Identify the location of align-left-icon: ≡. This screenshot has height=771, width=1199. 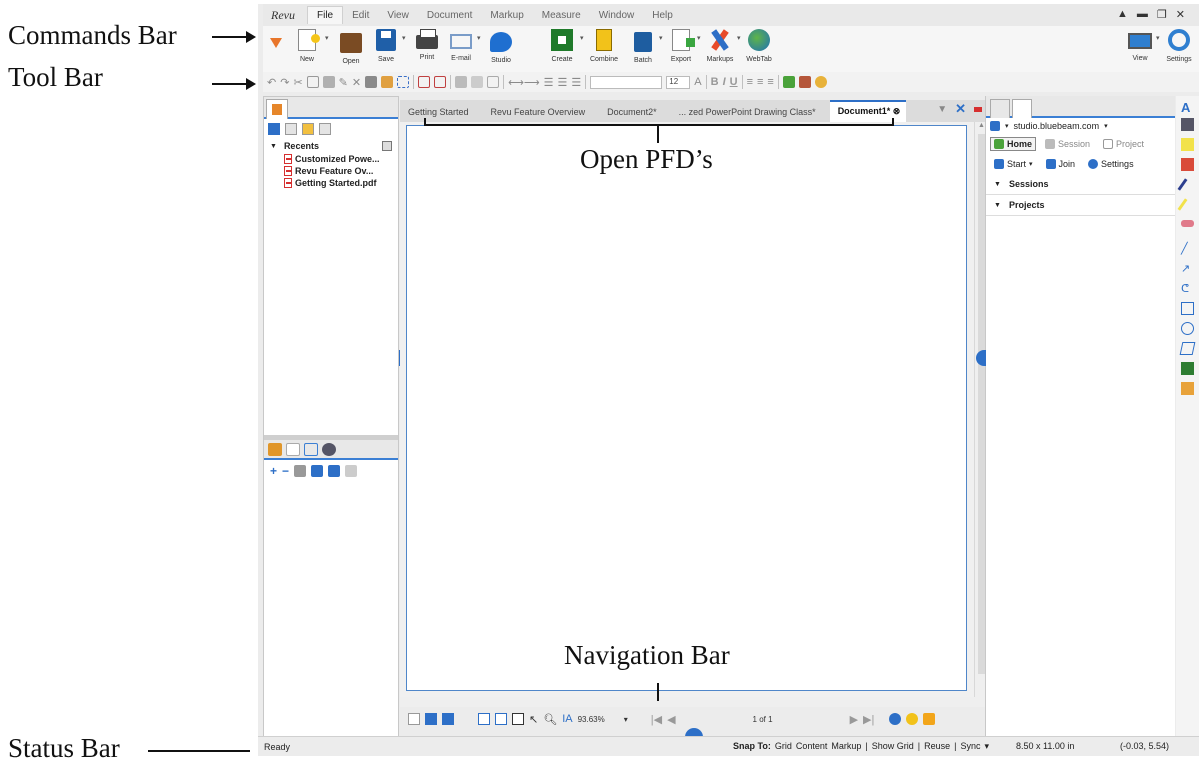
(750, 82).